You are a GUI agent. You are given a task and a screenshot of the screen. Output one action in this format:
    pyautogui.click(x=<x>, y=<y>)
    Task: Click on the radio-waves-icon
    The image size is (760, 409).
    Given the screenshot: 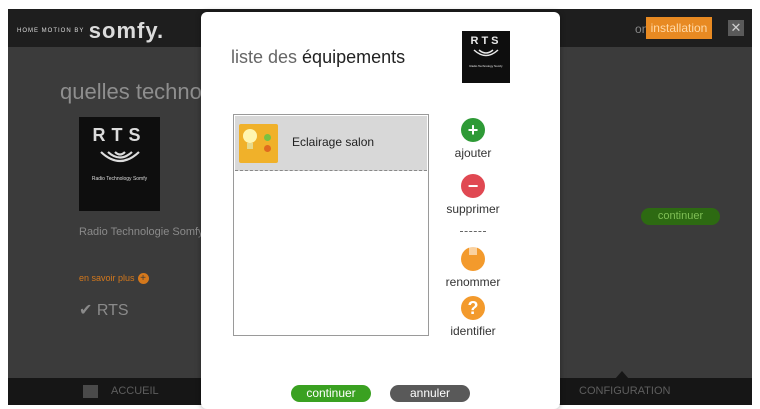 What is the action you would take?
    pyautogui.click(x=119, y=157)
    